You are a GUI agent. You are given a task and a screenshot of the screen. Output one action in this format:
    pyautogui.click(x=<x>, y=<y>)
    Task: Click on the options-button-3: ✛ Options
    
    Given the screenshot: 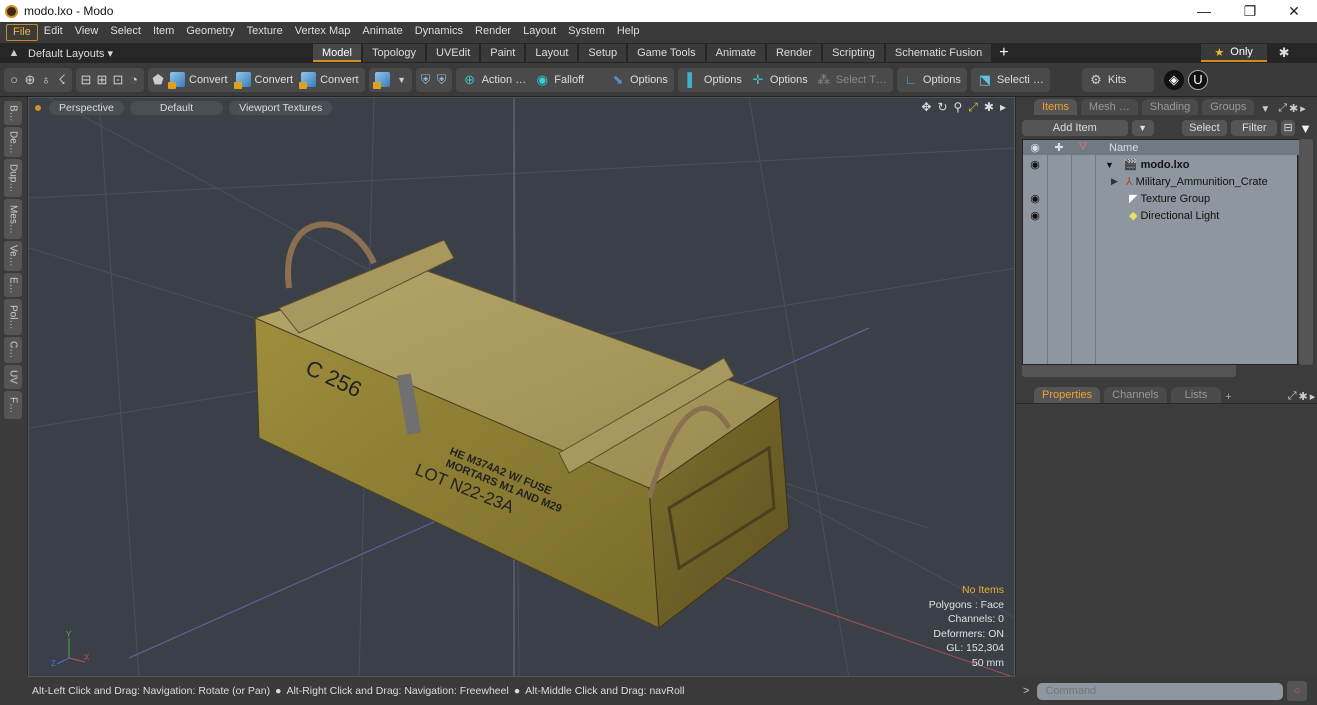 What is the action you would take?
    pyautogui.click(x=779, y=80)
    